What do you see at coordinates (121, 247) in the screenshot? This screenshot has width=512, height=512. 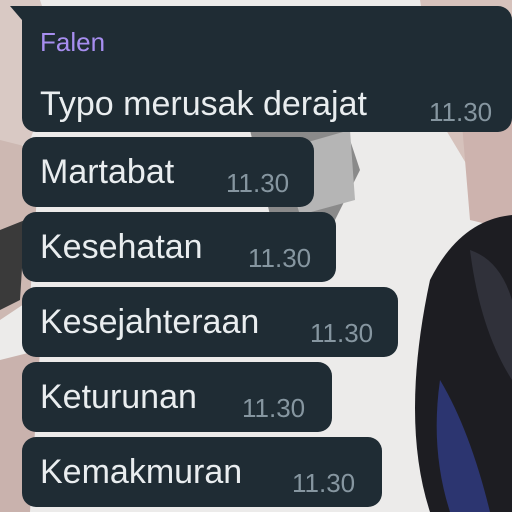 I see `message-text: Kesehatan` at bounding box center [121, 247].